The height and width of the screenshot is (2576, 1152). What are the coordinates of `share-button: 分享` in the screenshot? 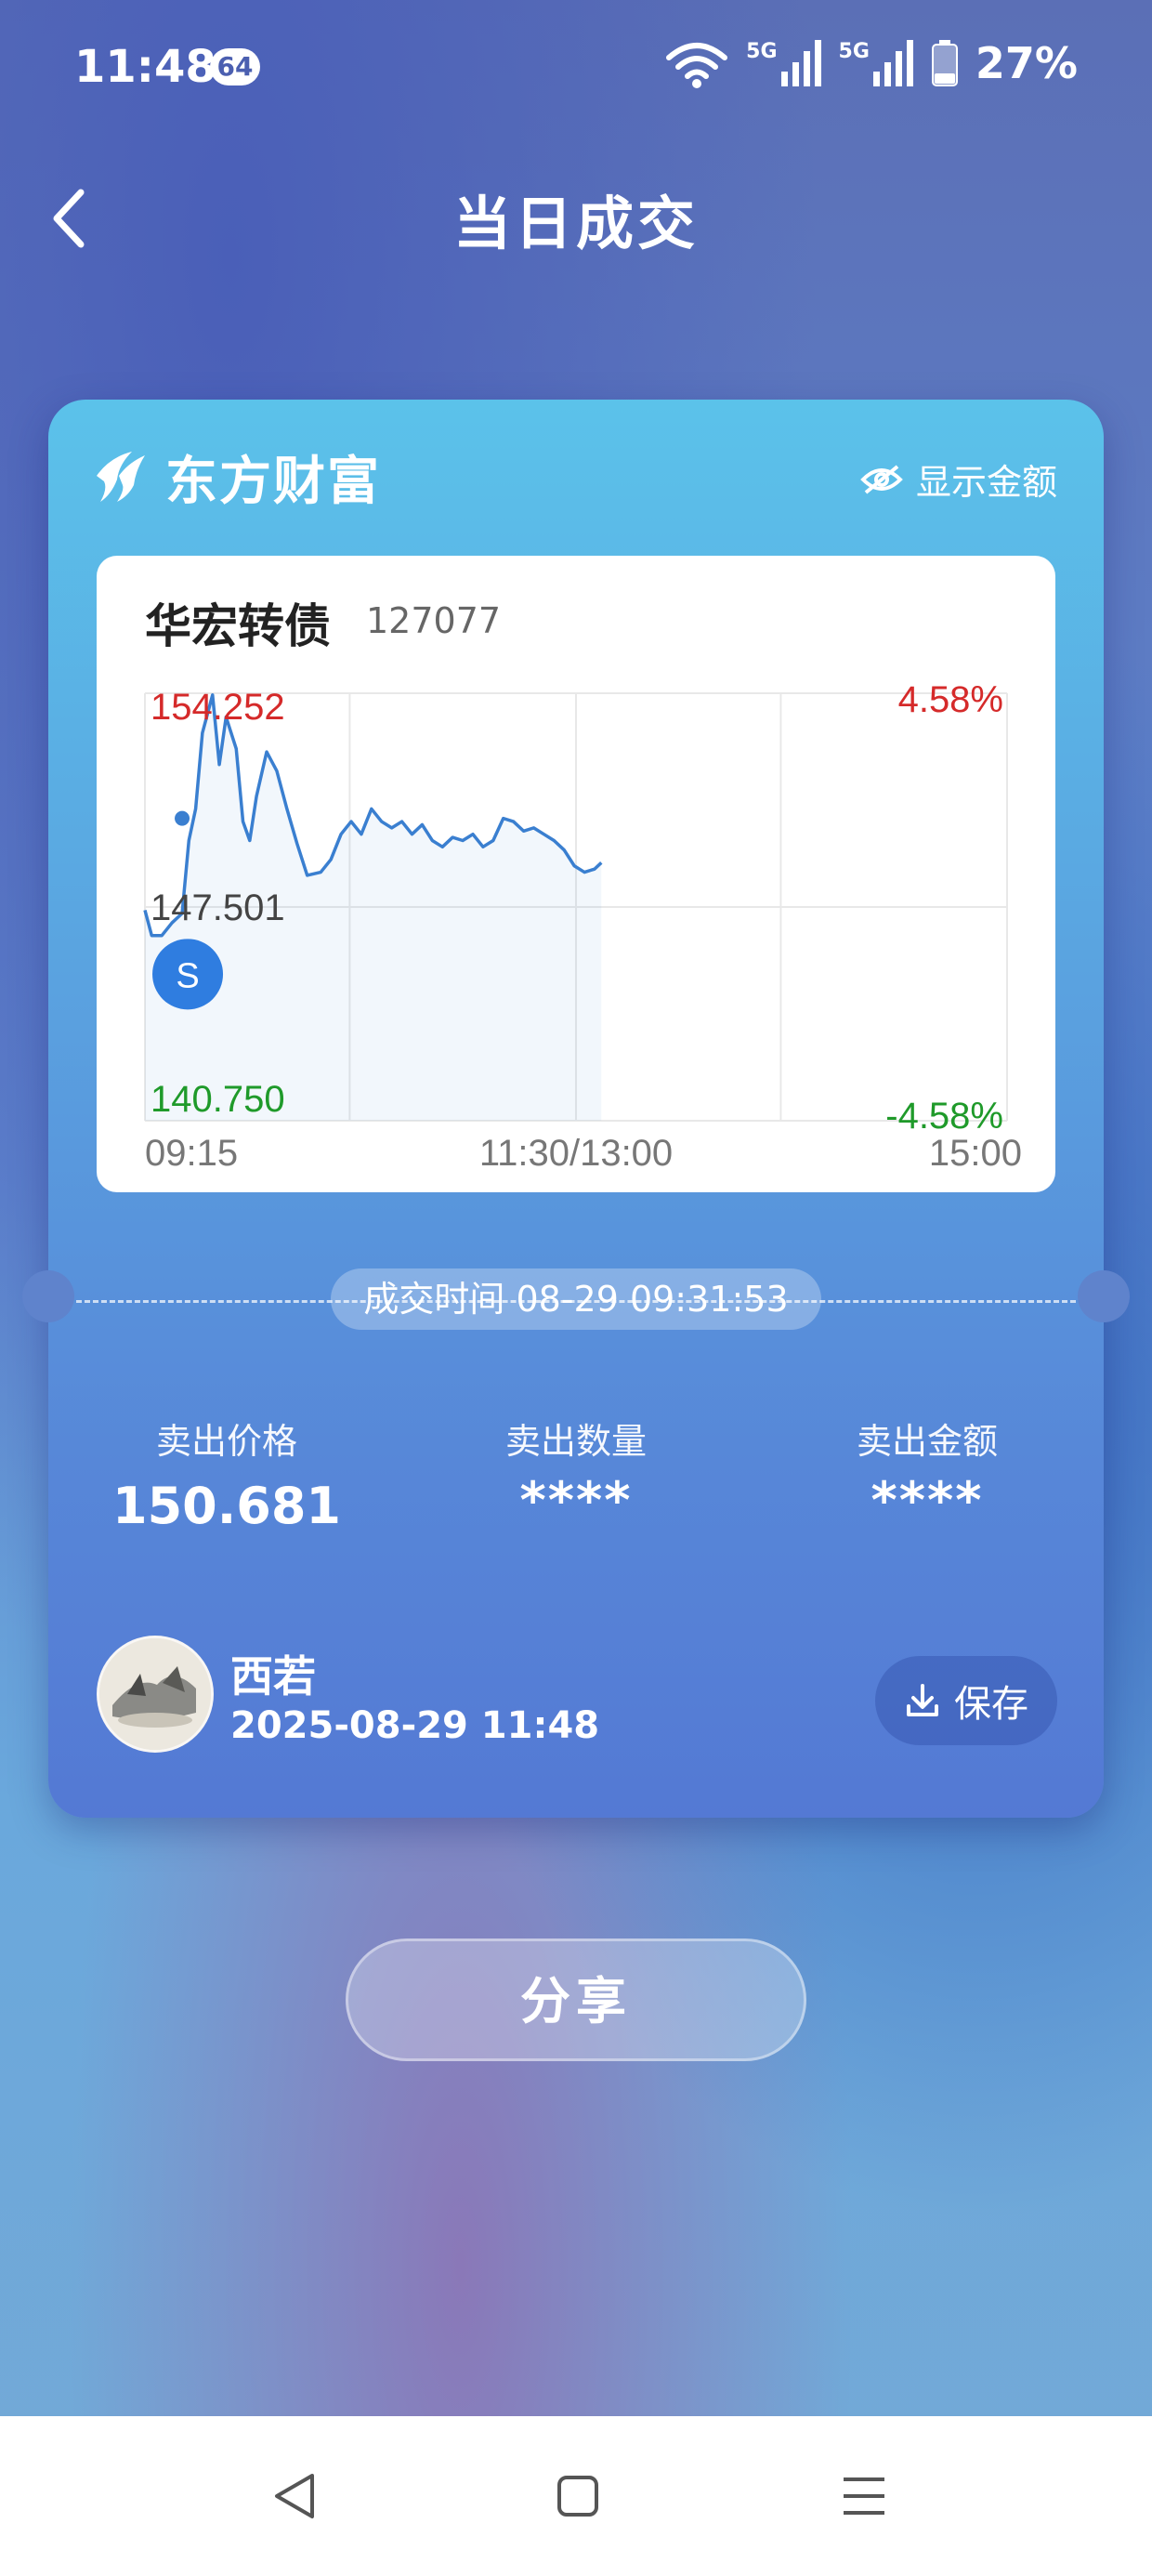 It's located at (576, 2000).